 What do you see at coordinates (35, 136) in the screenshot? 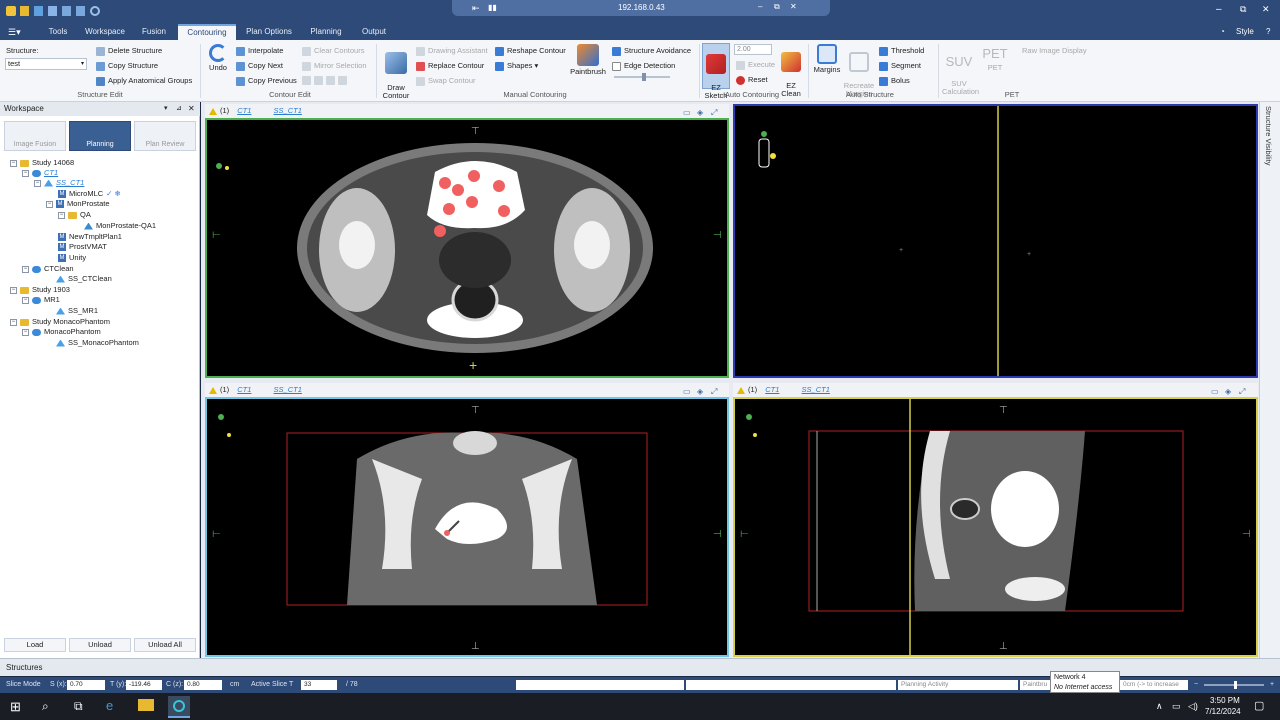
I see `image-fusion-mode-button: Image Fusion` at bounding box center [35, 136].